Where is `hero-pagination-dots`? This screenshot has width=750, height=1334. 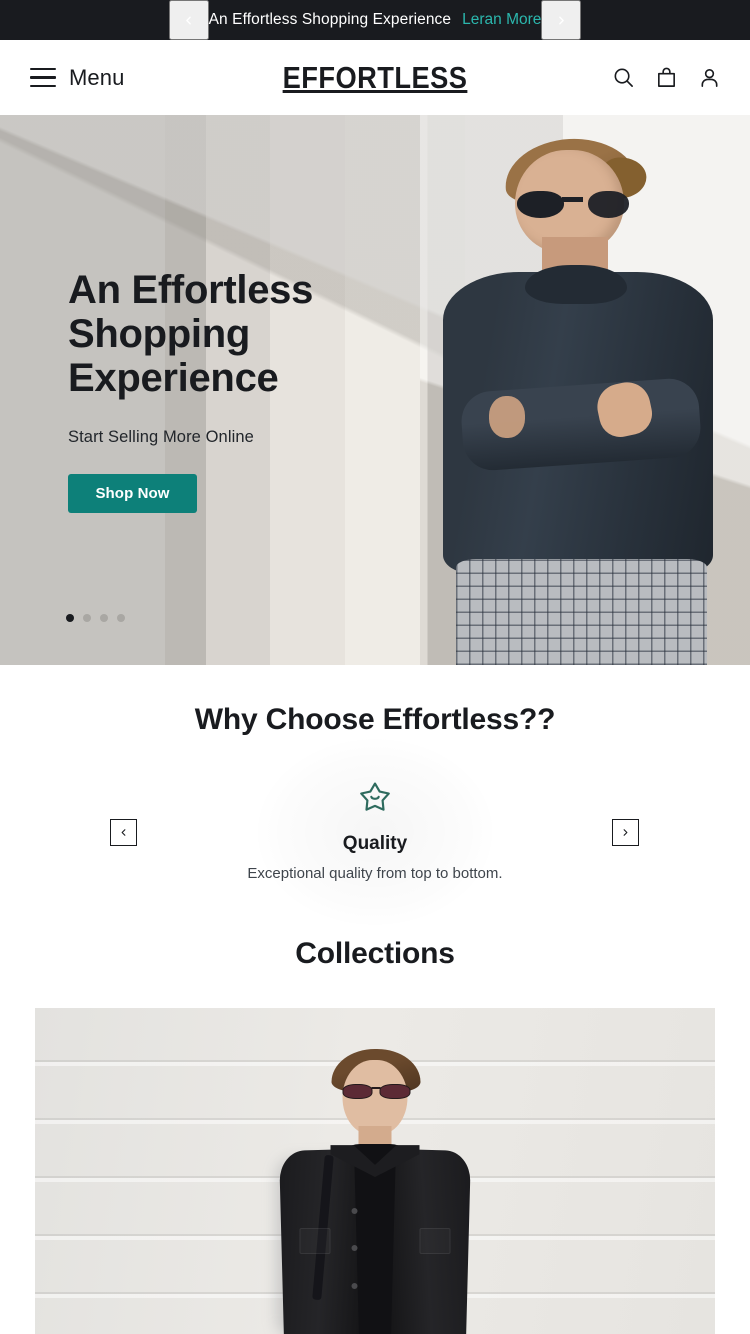 hero-pagination-dots is located at coordinates (95, 618).